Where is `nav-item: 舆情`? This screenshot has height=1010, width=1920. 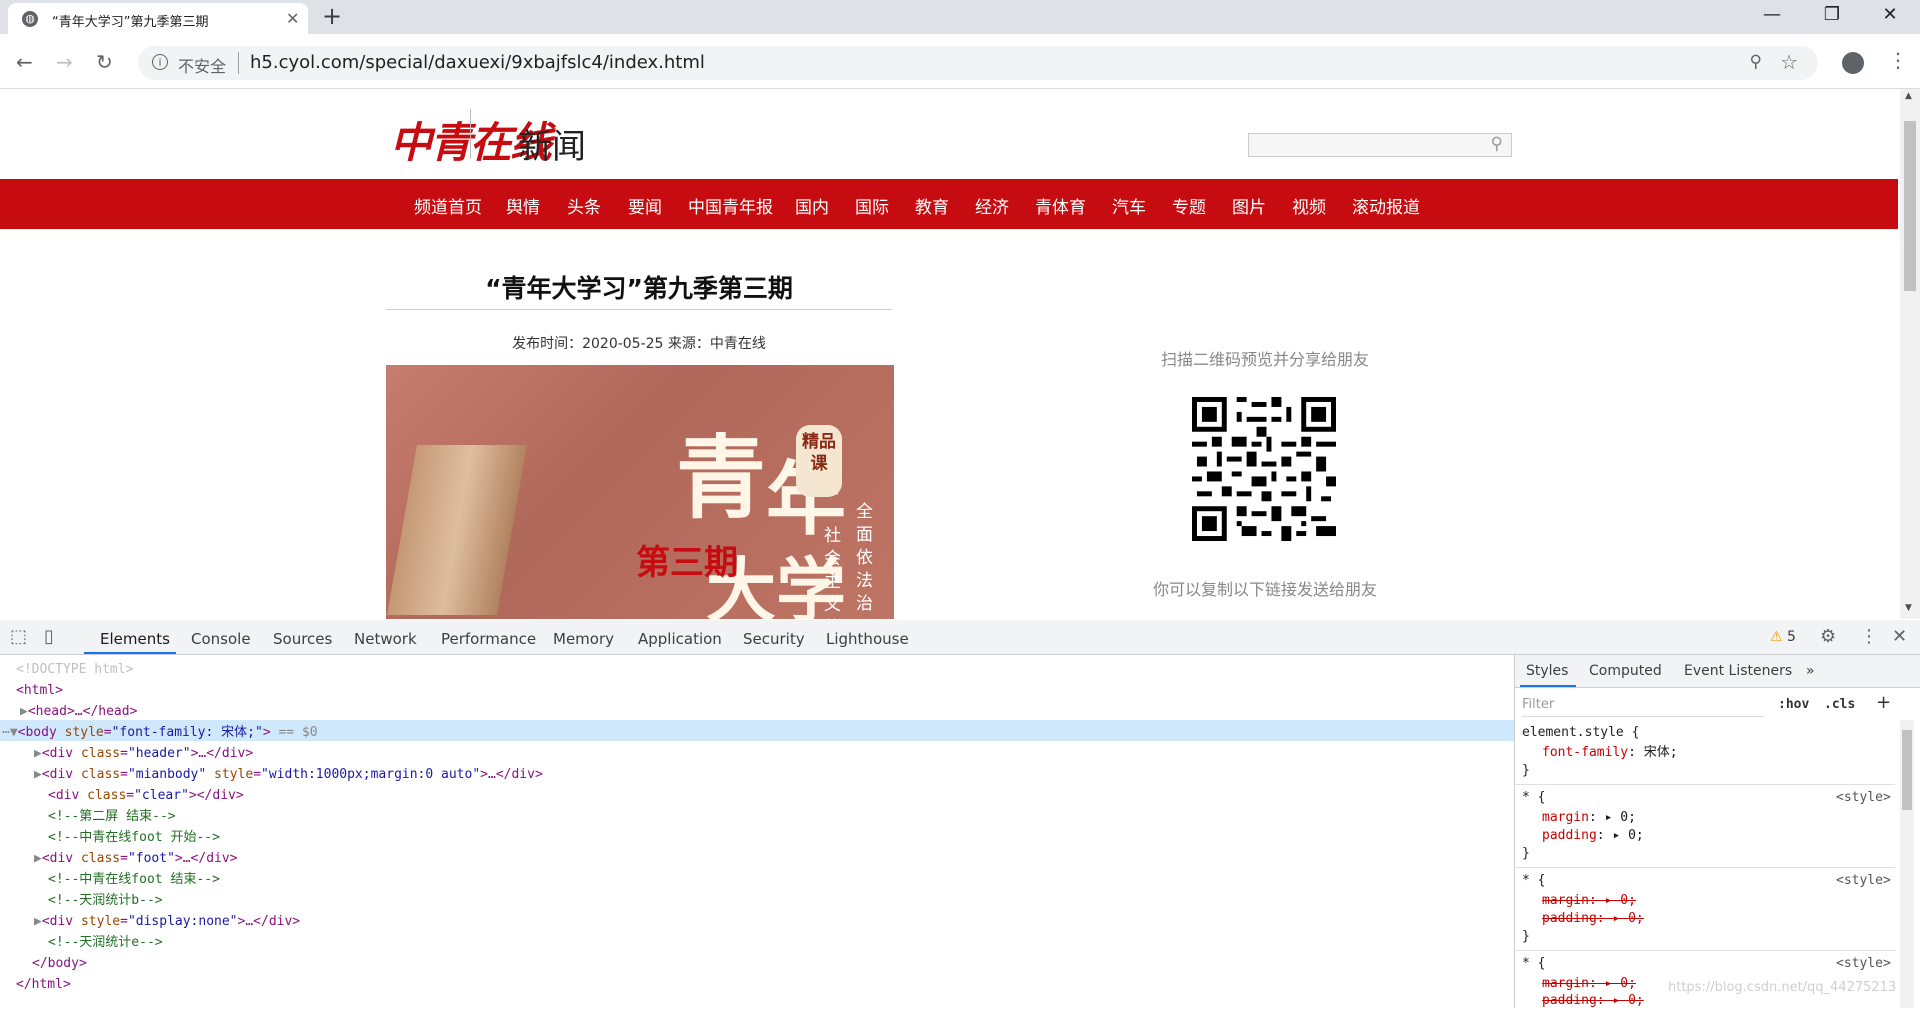
nav-item: 舆情 is located at coordinates (523, 205).